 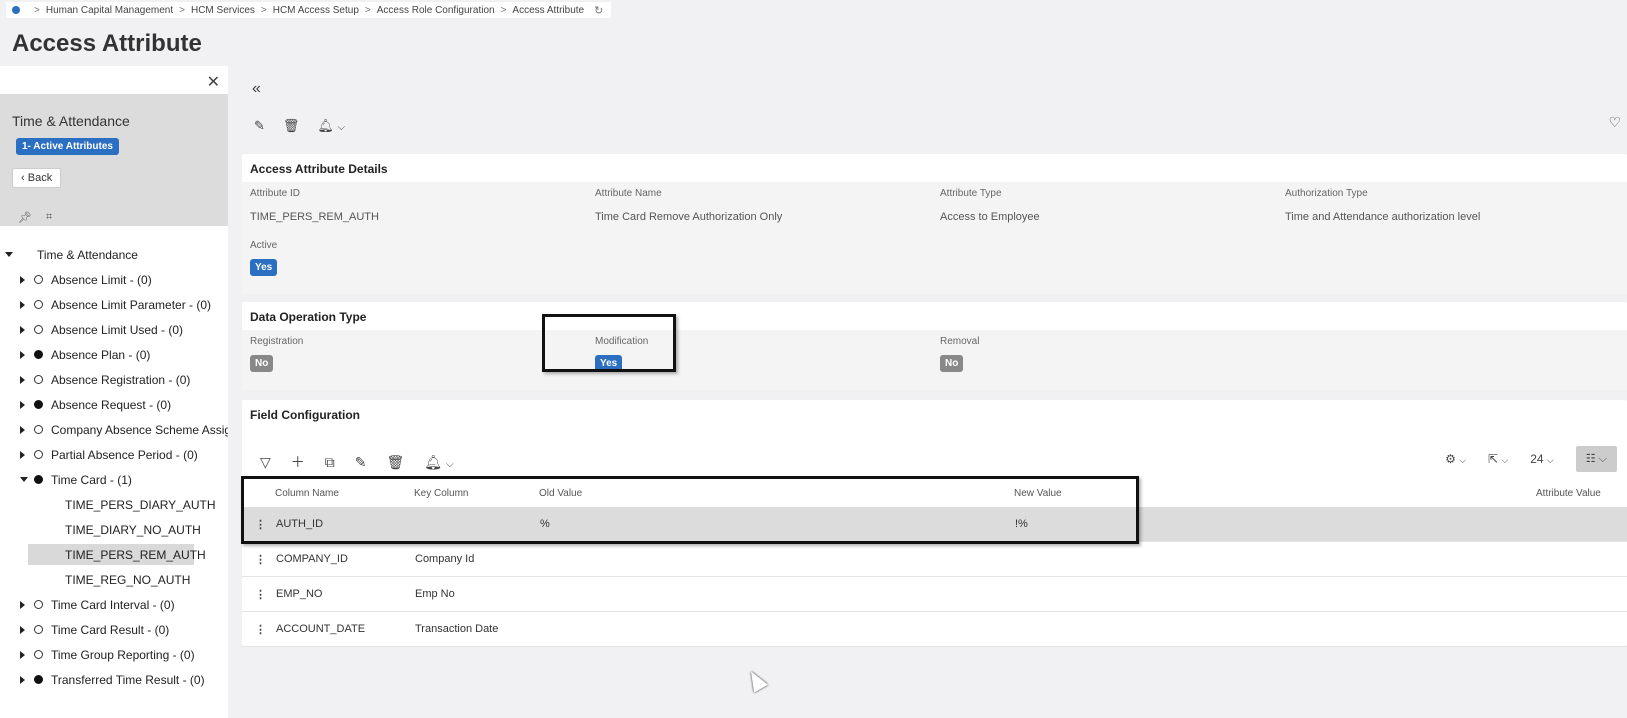 I want to click on active-label: Active, so click(x=264, y=245).